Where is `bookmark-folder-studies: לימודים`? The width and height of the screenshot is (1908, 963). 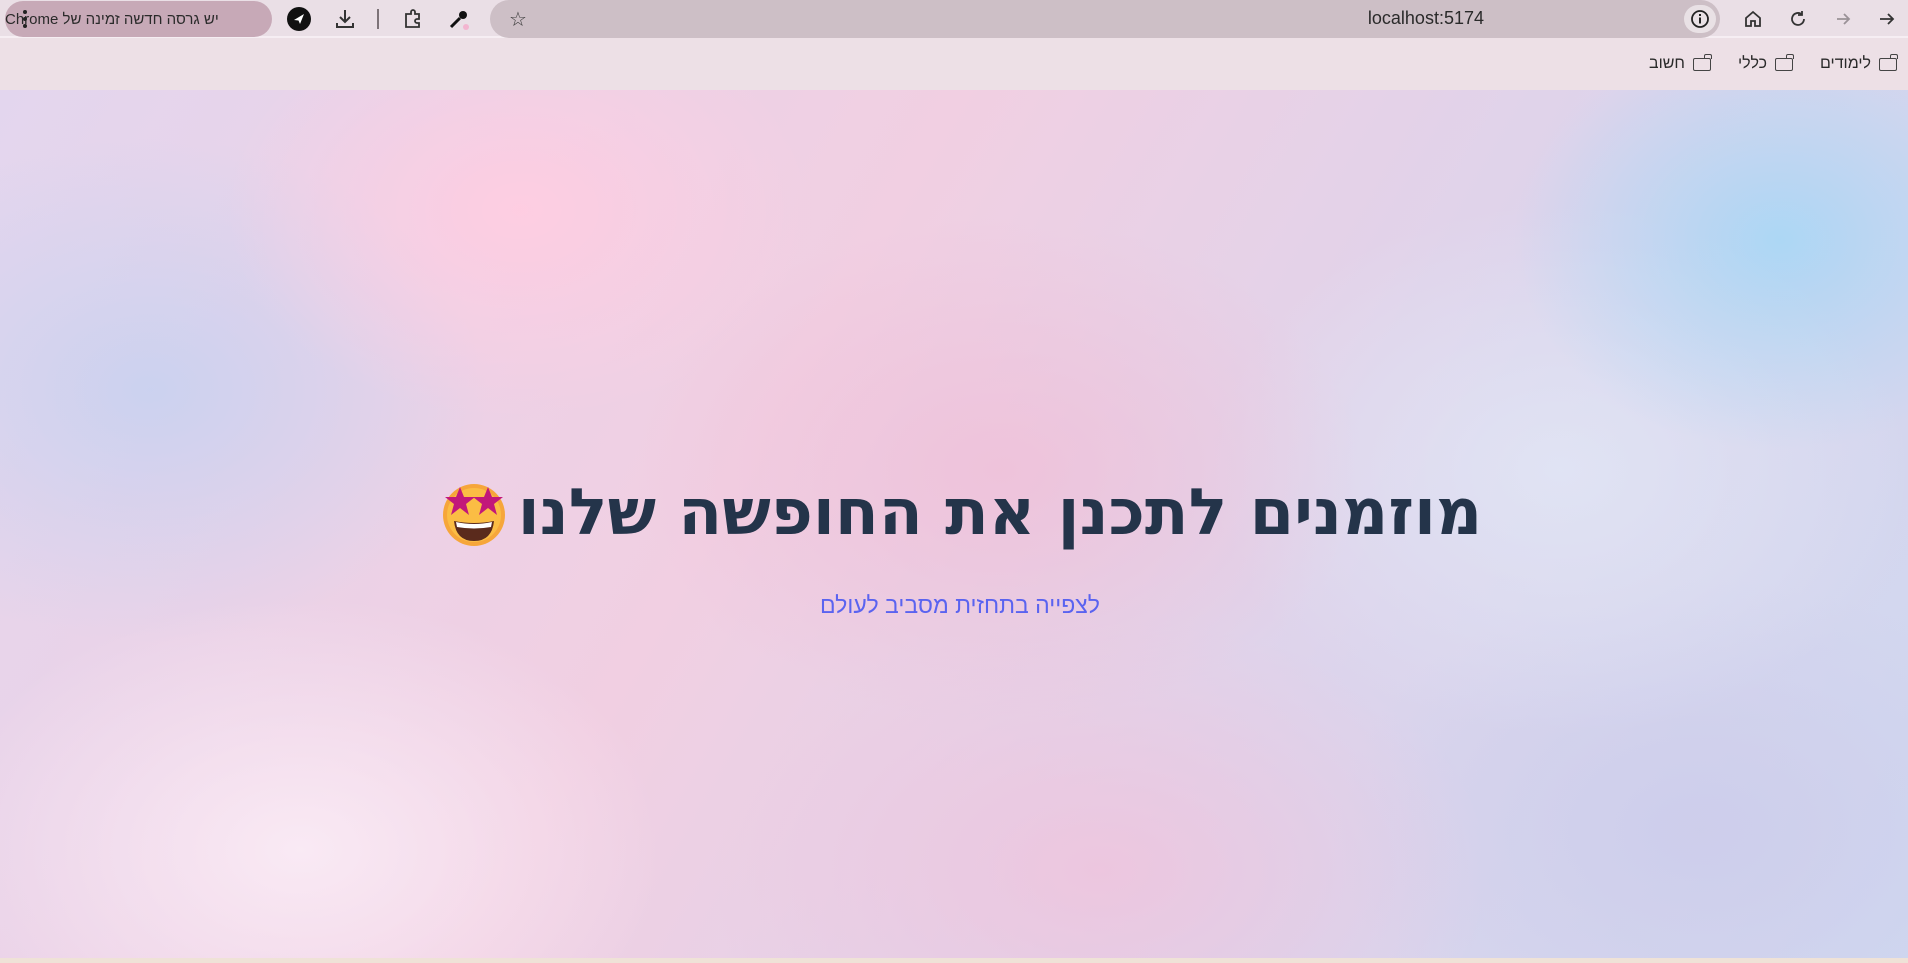
bookmark-folder-studies: לימודים is located at coordinates (1859, 64).